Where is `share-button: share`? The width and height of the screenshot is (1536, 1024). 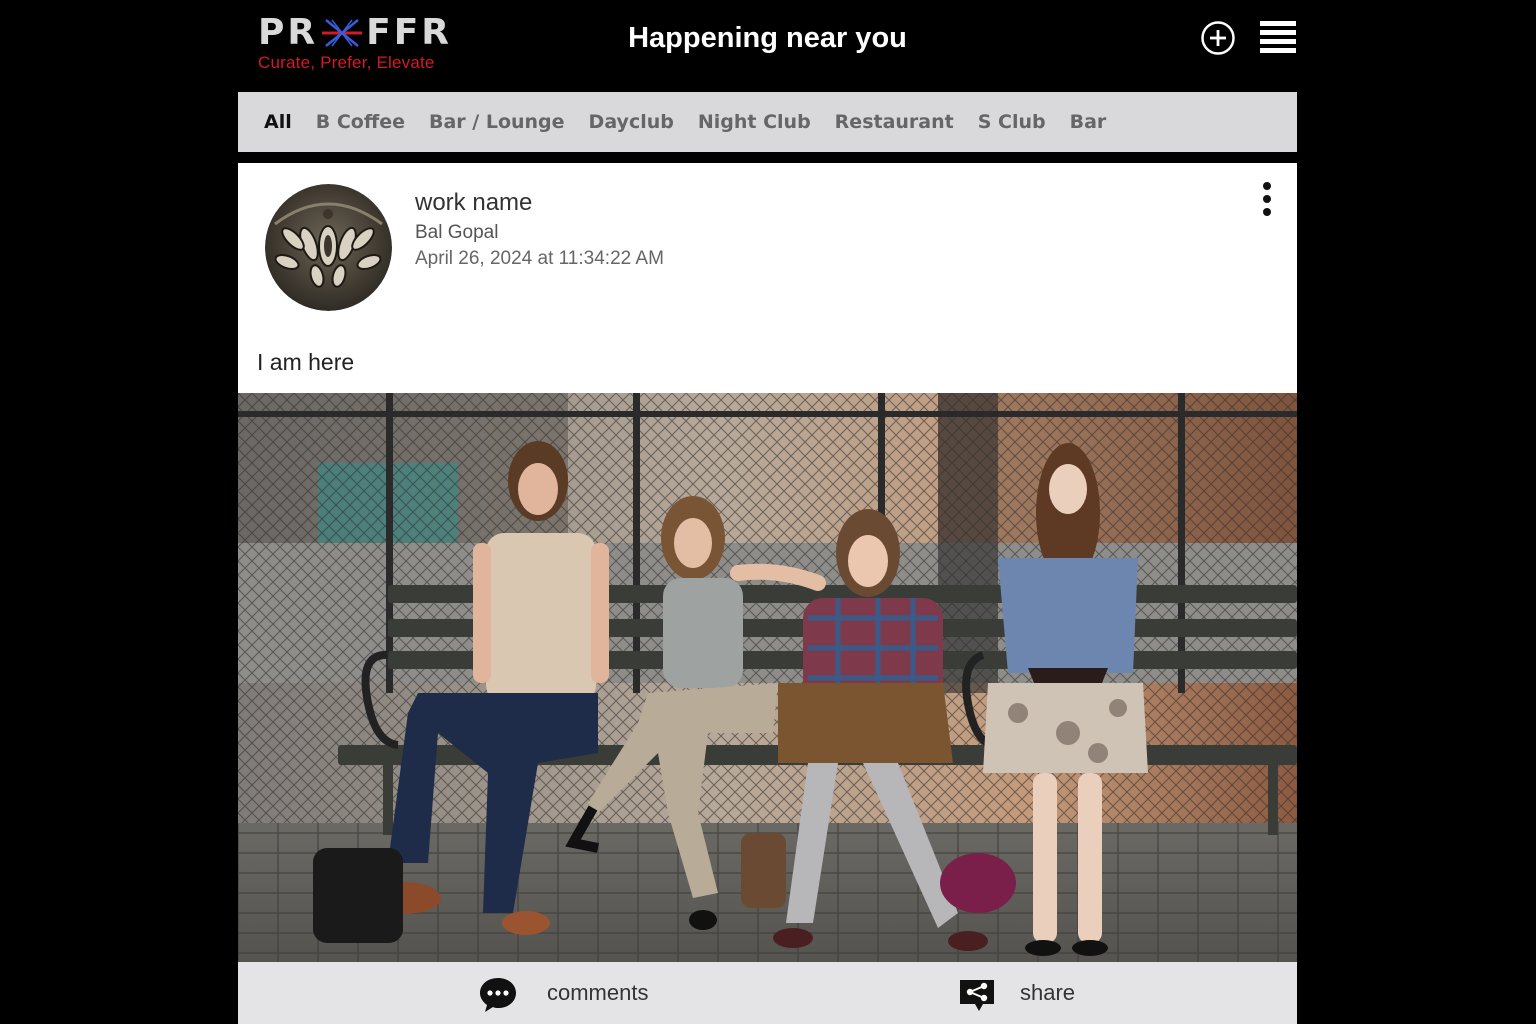 share-button: share is located at coordinates (1047, 993).